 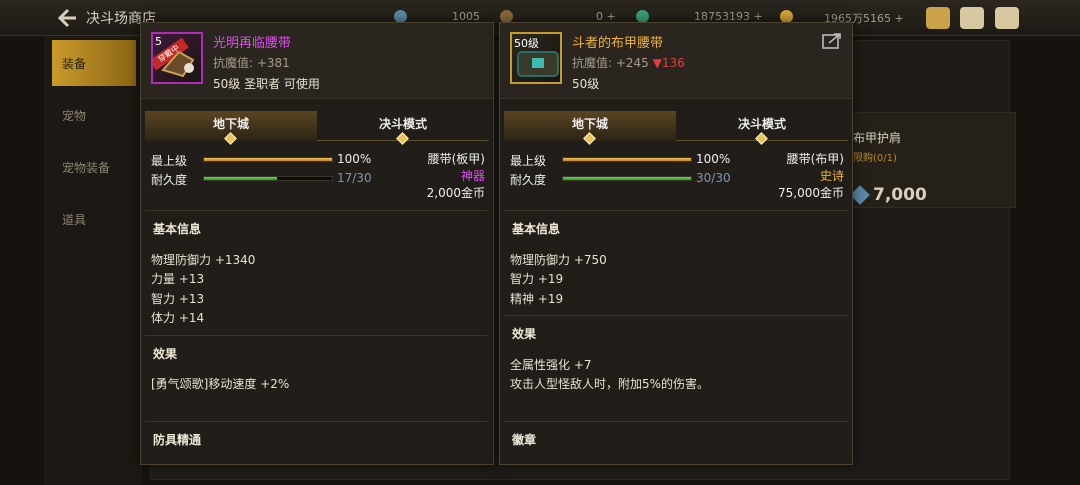 I want to click on durability-value: 17/30, so click(x=354, y=178).